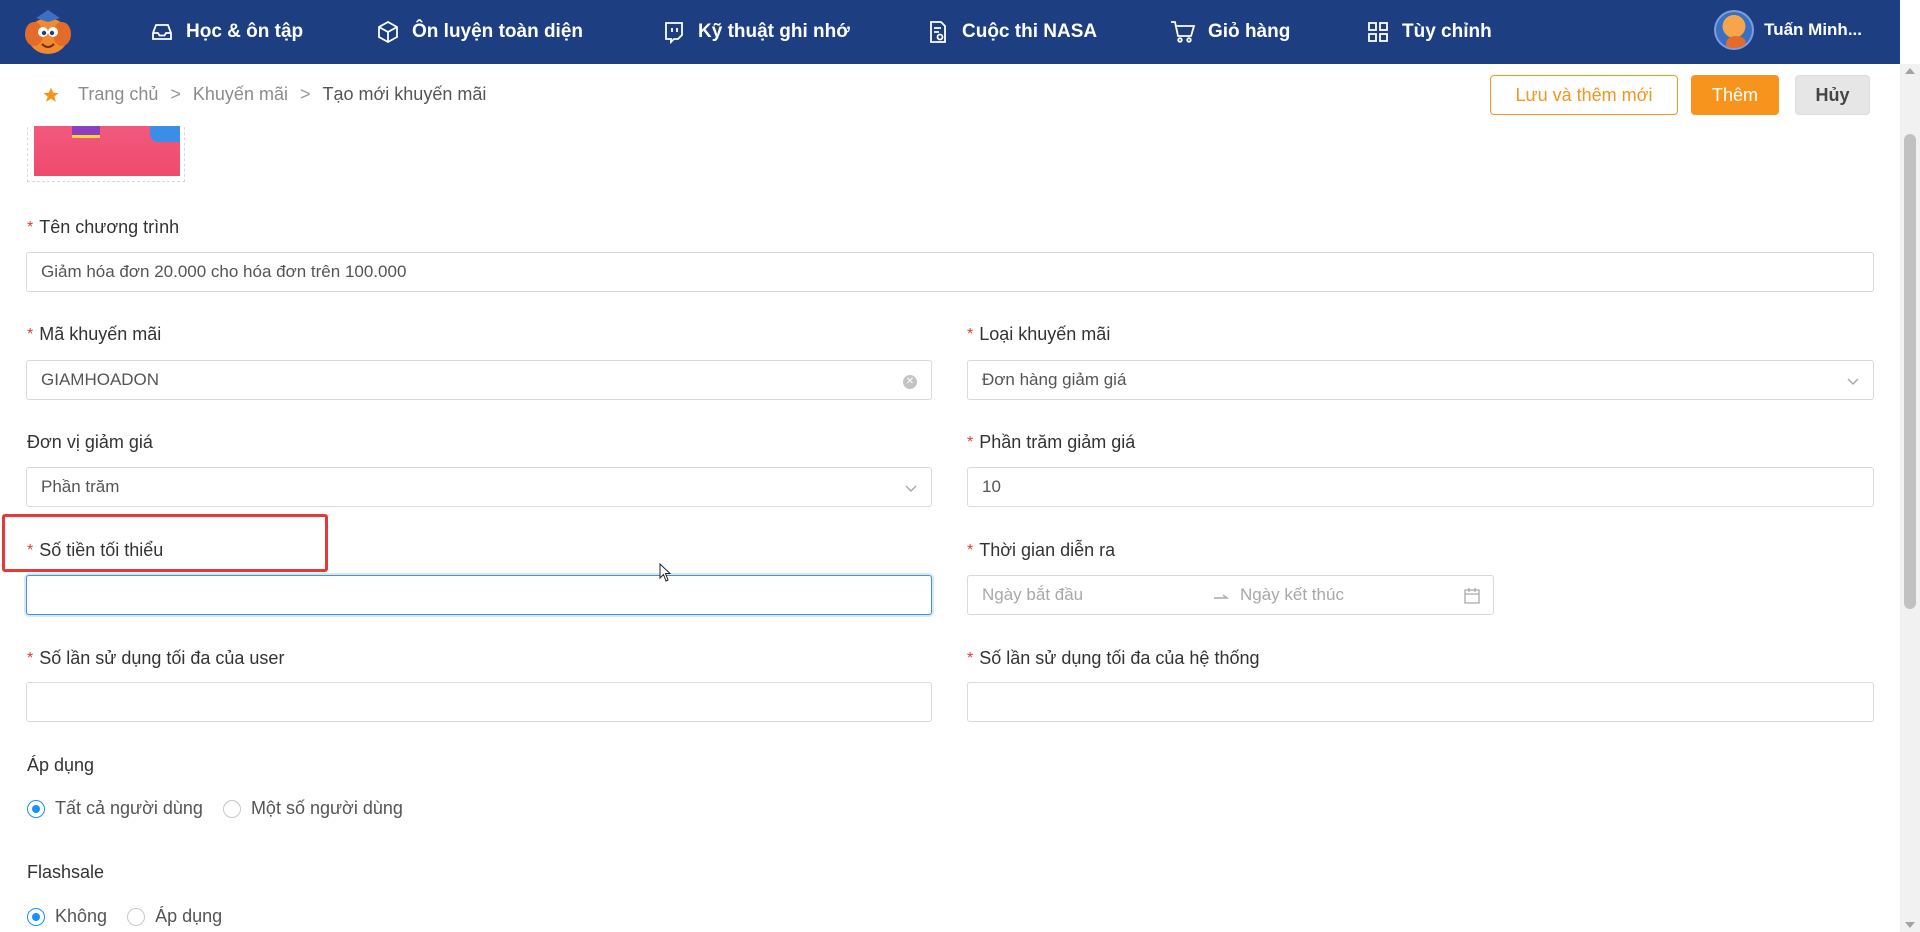  Describe the element at coordinates (162, 658) in the screenshot. I see `label-text: Số lần sử dụng tối đa của user` at that location.